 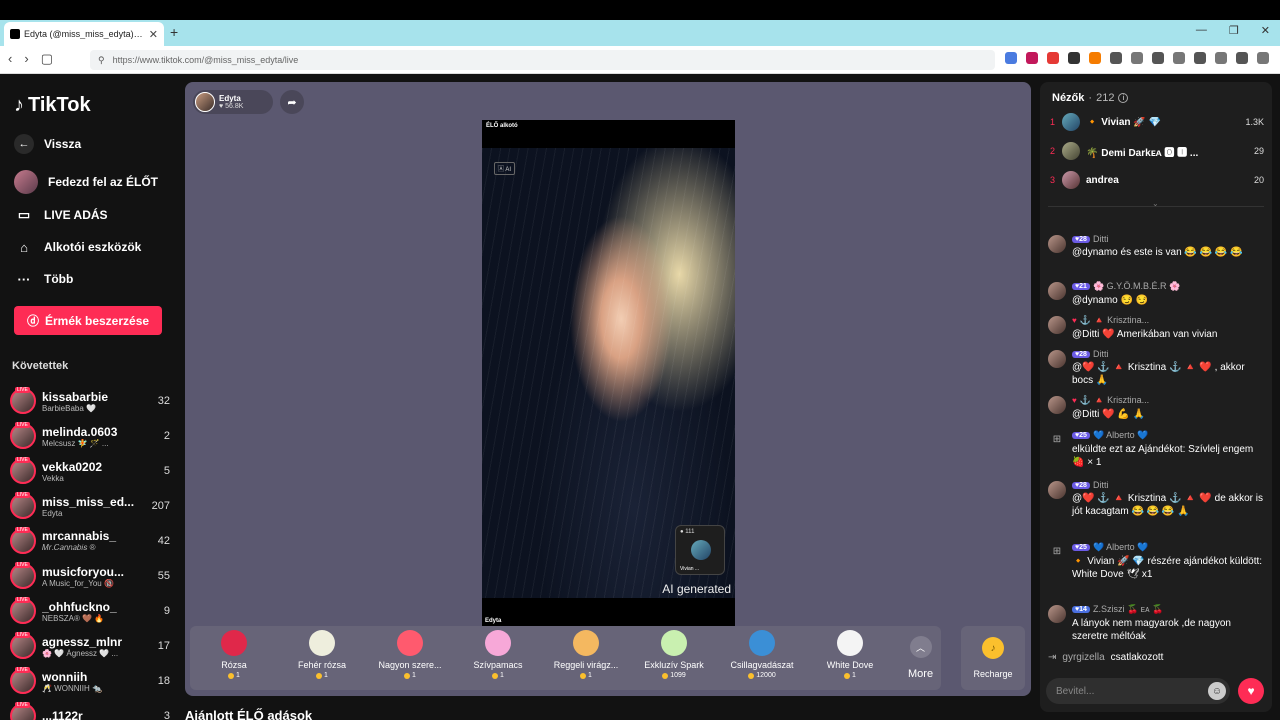 I want to click on site-info-icon: ⚲, so click(x=101, y=60).